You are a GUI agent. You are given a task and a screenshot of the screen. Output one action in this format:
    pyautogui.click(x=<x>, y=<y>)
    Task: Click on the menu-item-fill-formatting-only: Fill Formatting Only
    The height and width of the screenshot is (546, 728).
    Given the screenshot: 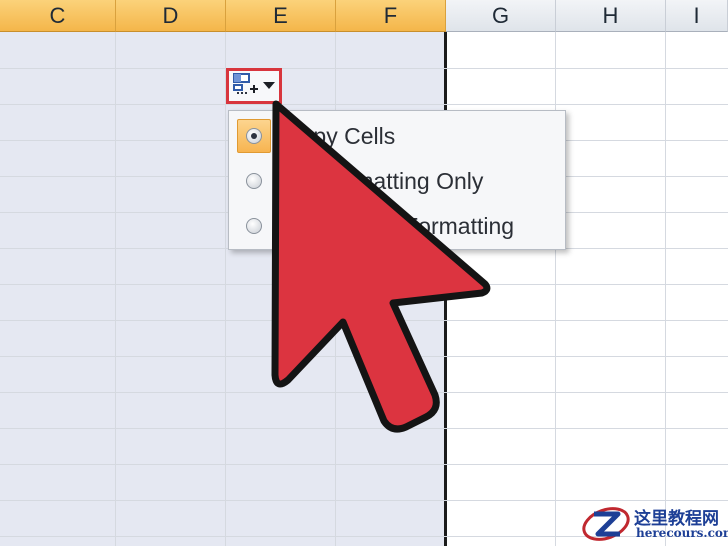 What is the action you would take?
    pyautogui.click(x=397, y=181)
    